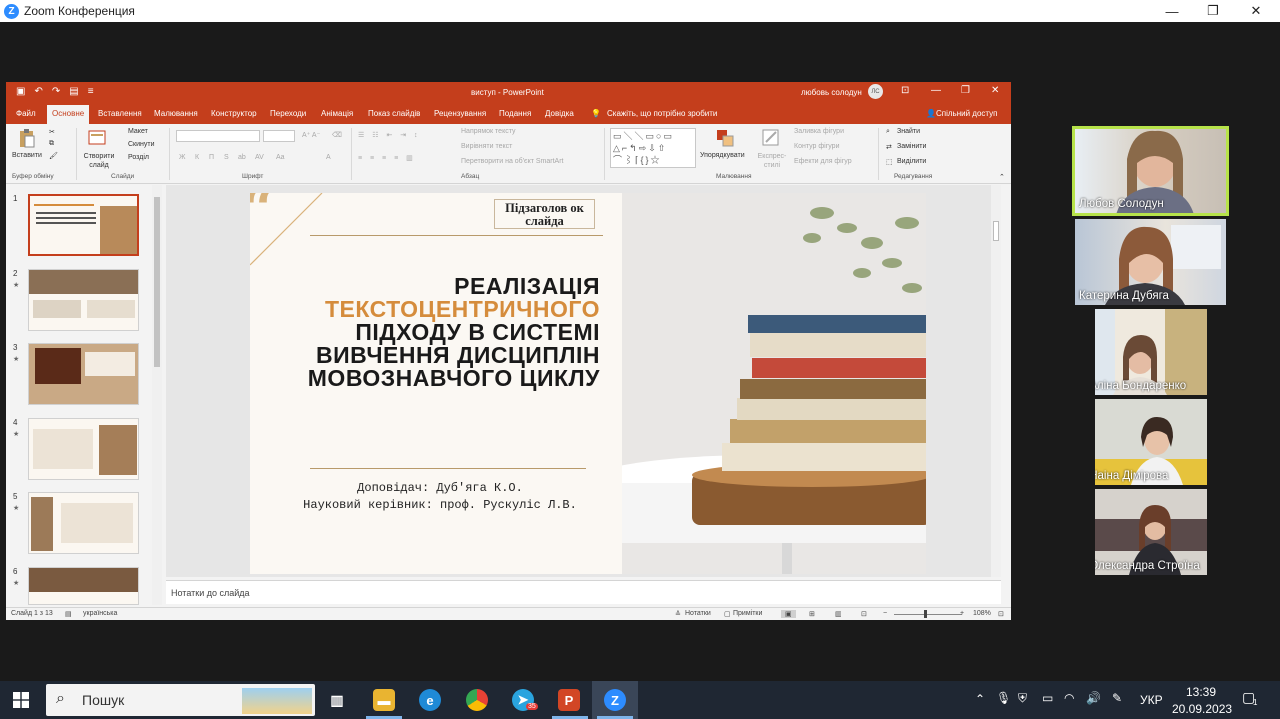 The image size is (1280, 719). I want to click on tab-draw: Малювання, so click(176, 113).